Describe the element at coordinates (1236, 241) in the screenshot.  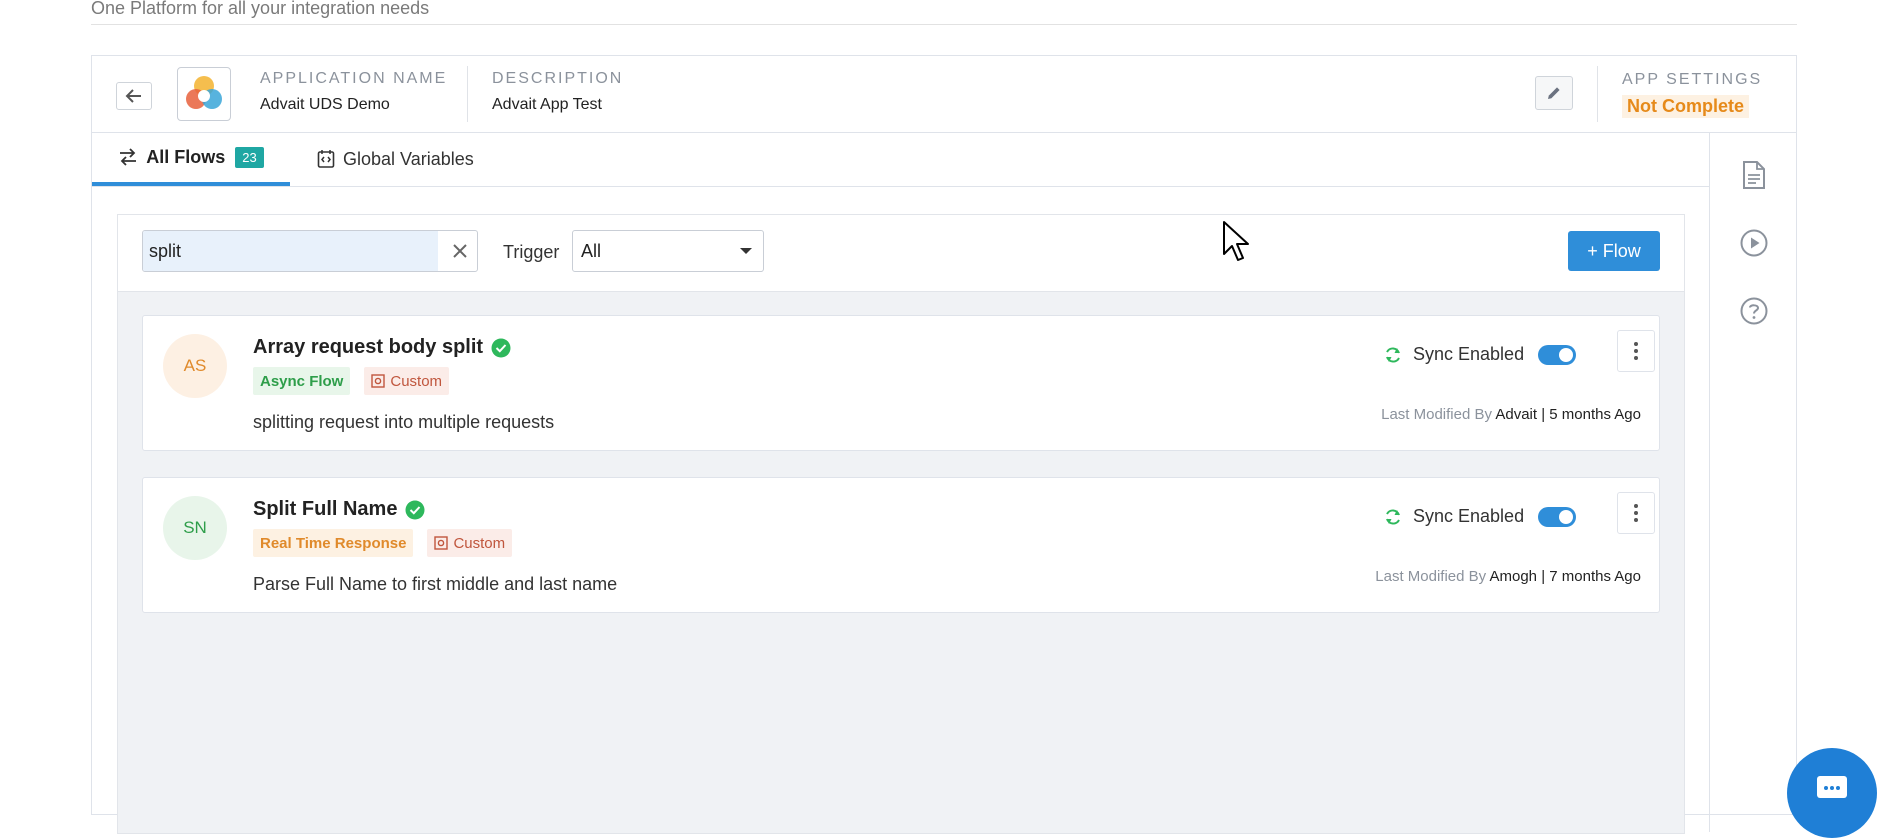
I see `mouse-cursor-icon` at that location.